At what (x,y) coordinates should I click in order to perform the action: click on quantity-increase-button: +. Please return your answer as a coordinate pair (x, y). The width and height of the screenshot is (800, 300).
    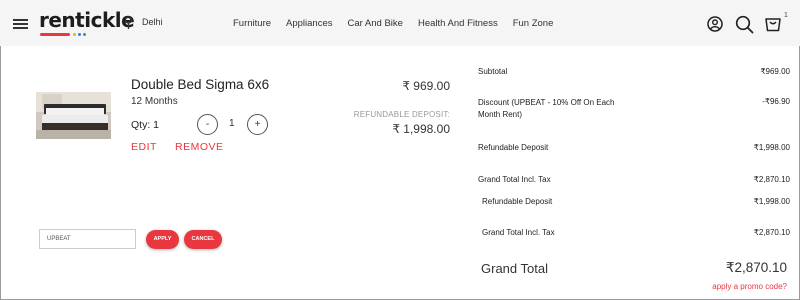
    Looking at the image, I should click on (257, 124).